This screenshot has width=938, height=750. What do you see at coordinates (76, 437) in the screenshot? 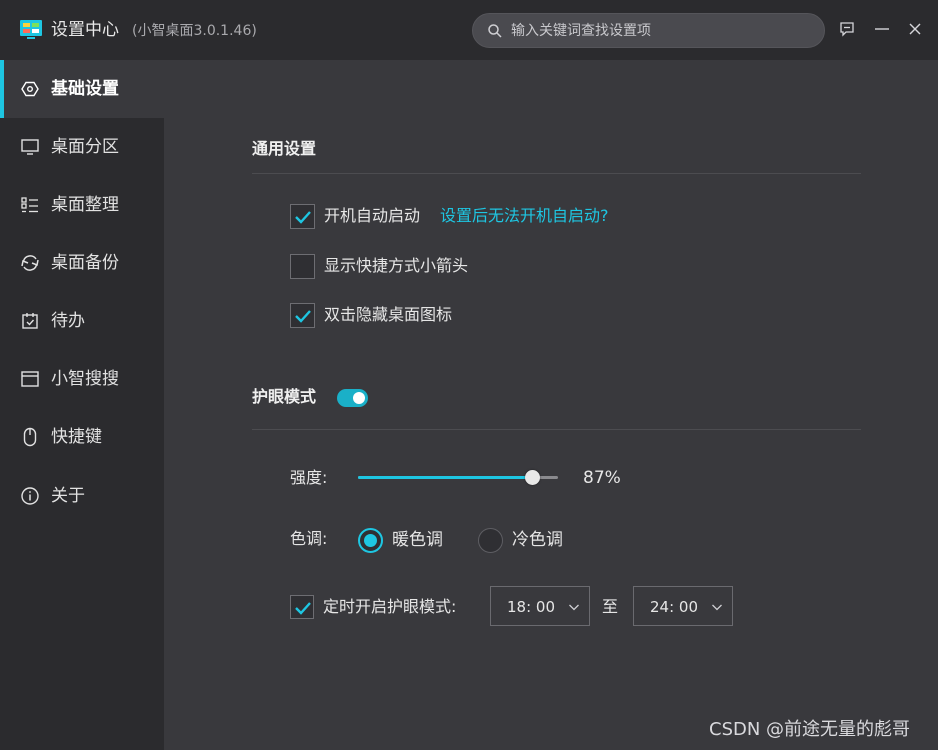
I see `sidebar-item-label: 快捷键` at bounding box center [76, 437].